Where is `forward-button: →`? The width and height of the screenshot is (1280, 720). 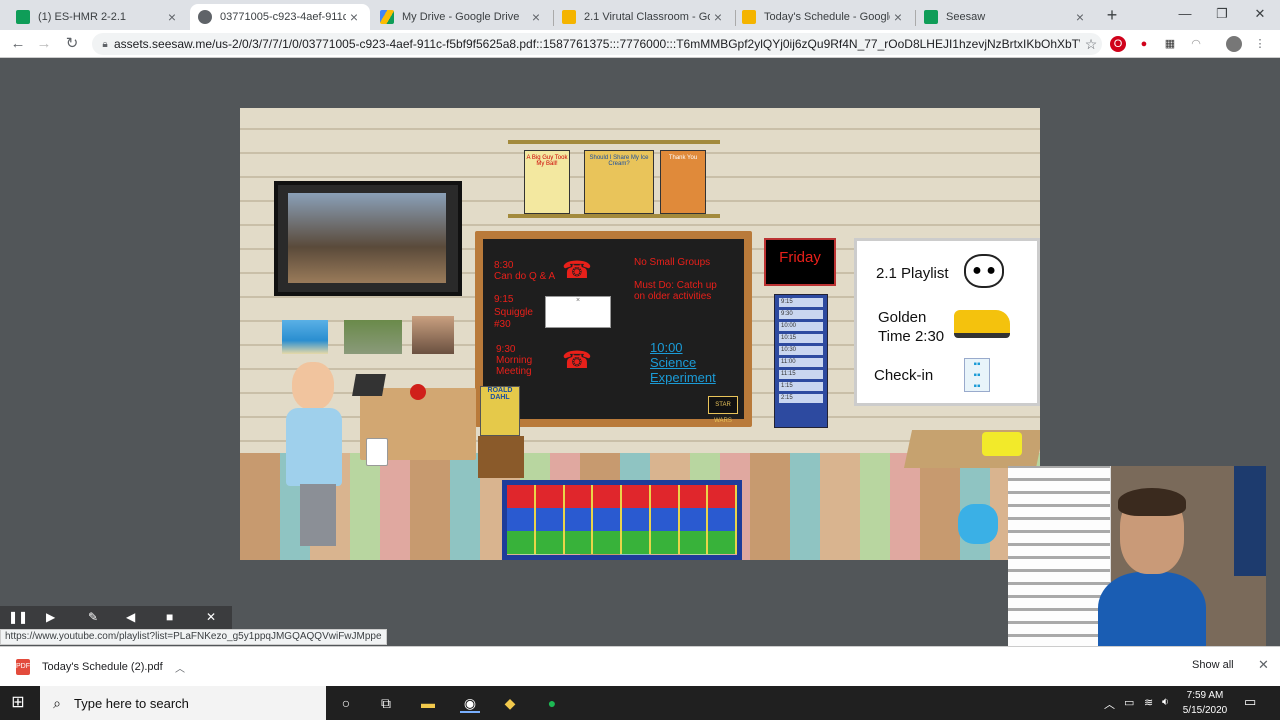
forward-button: → is located at coordinates (44, 44).